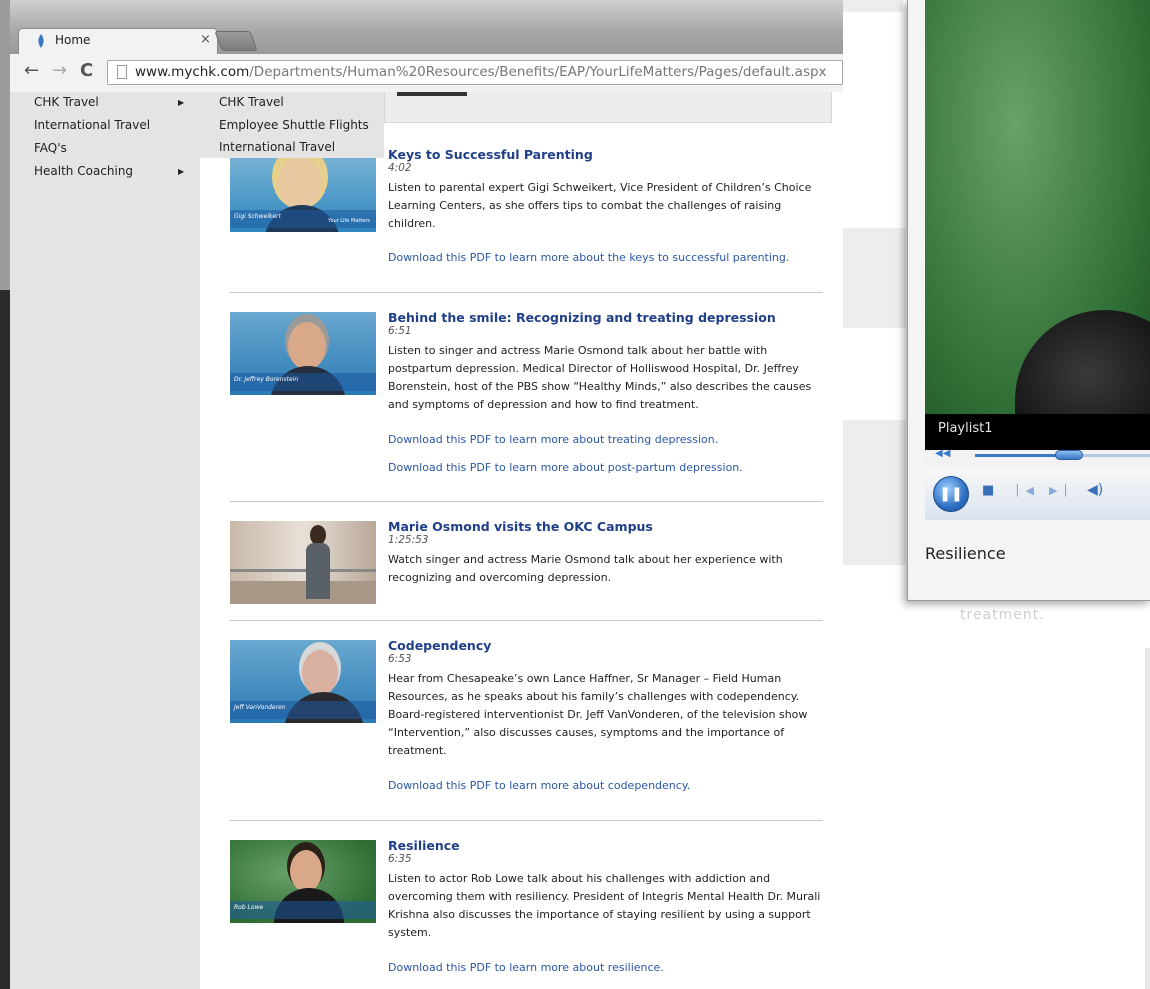 The image size is (1150, 989). I want to click on reload-icon: C, so click(86, 70).